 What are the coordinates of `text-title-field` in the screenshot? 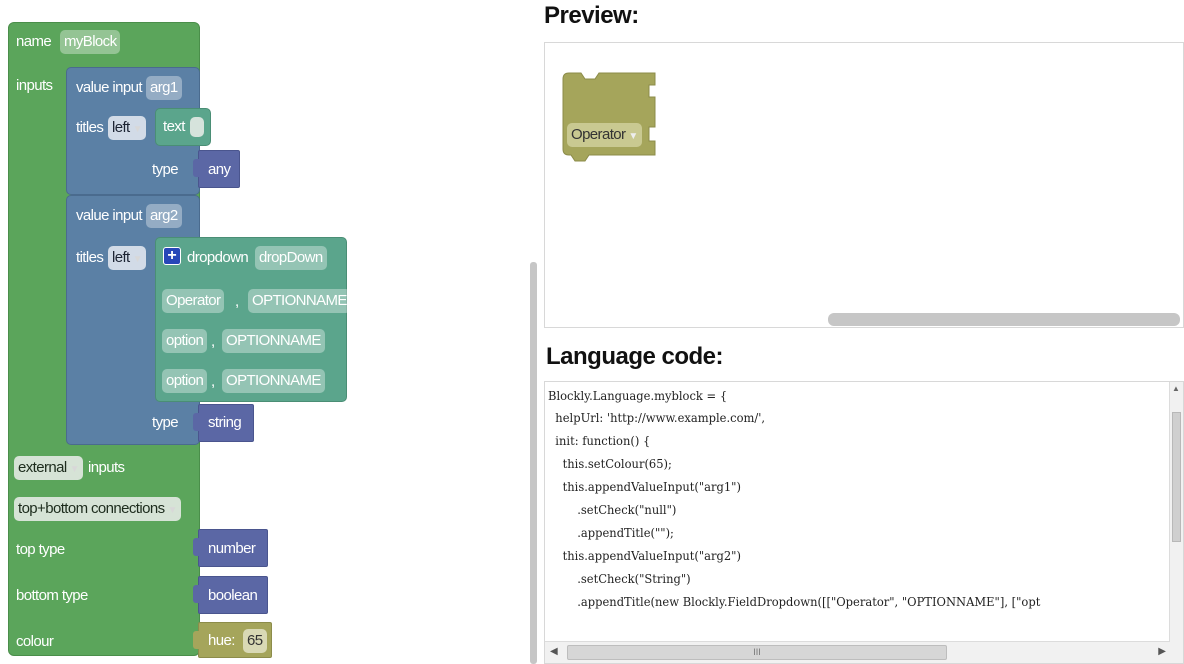 It's located at (197, 127).